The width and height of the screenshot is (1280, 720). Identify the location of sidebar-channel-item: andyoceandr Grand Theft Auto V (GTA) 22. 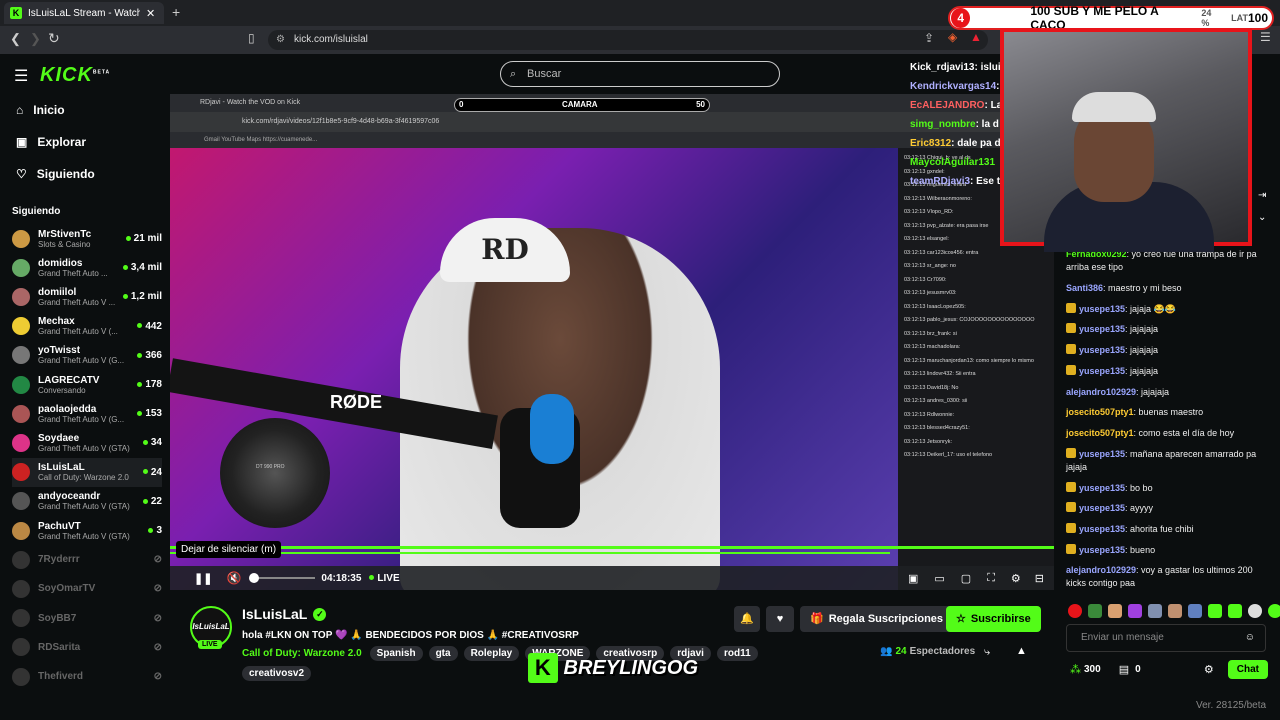
(87, 501).